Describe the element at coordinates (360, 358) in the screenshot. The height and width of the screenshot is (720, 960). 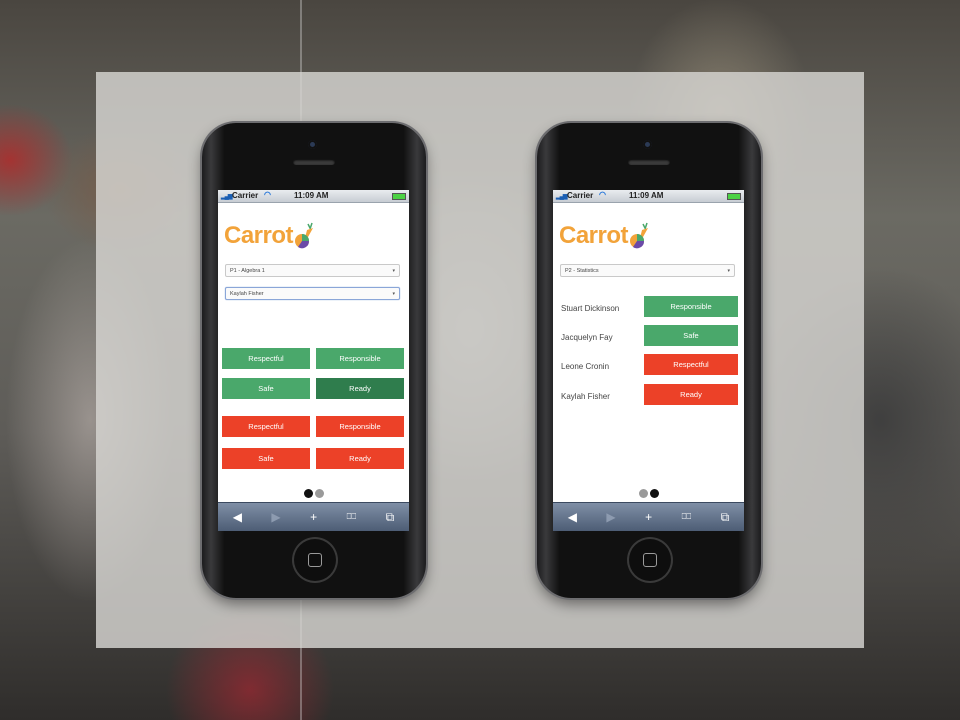
I see `positive-responsible-button: Responsible` at that location.